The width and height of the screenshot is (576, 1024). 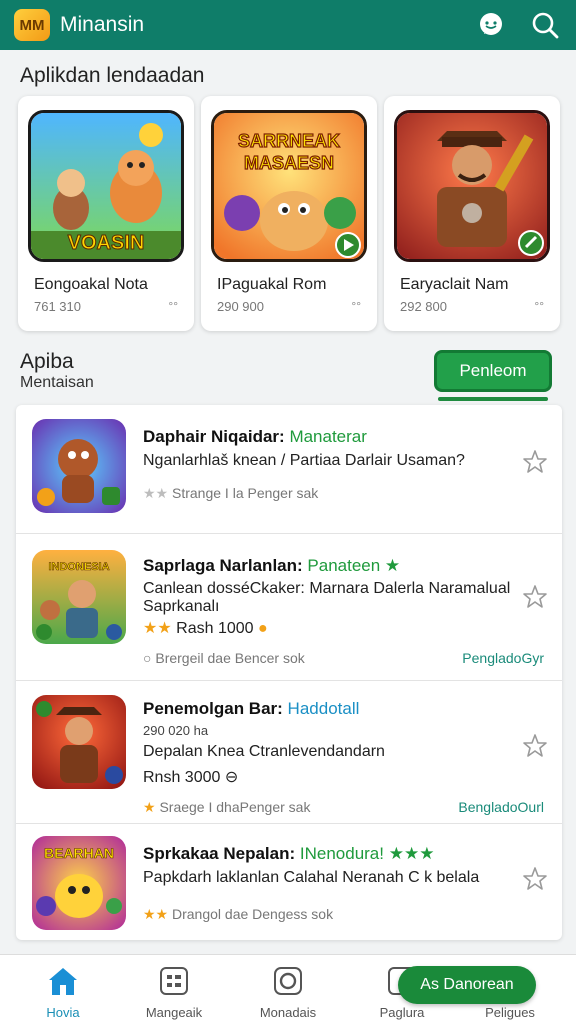 What do you see at coordinates (328, 436) in the screenshot?
I see `app-tag: Manaterar` at bounding box center [328, 436].